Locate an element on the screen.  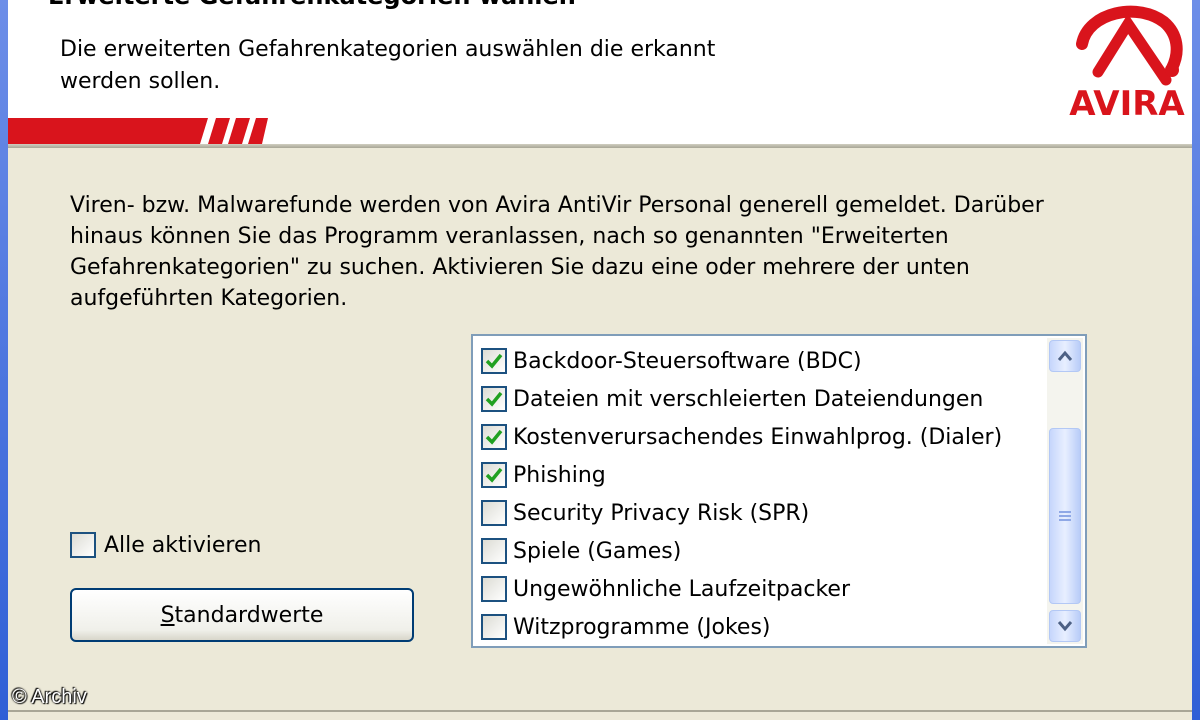
header-separator is located at coordinates (600, 146).